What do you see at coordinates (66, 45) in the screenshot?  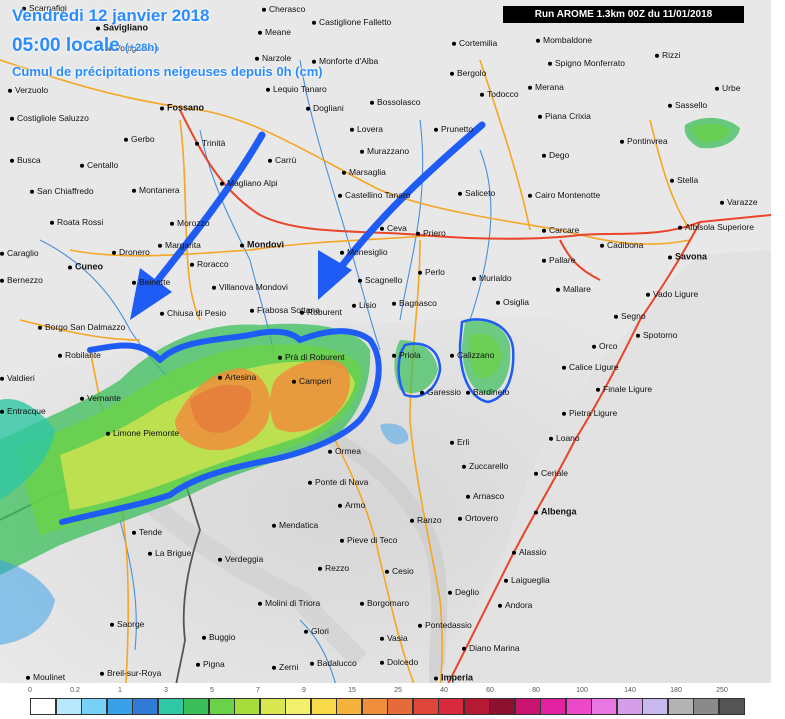 I see `forecast-time-value: 05:00 locale` at bounding box center [66, 45].